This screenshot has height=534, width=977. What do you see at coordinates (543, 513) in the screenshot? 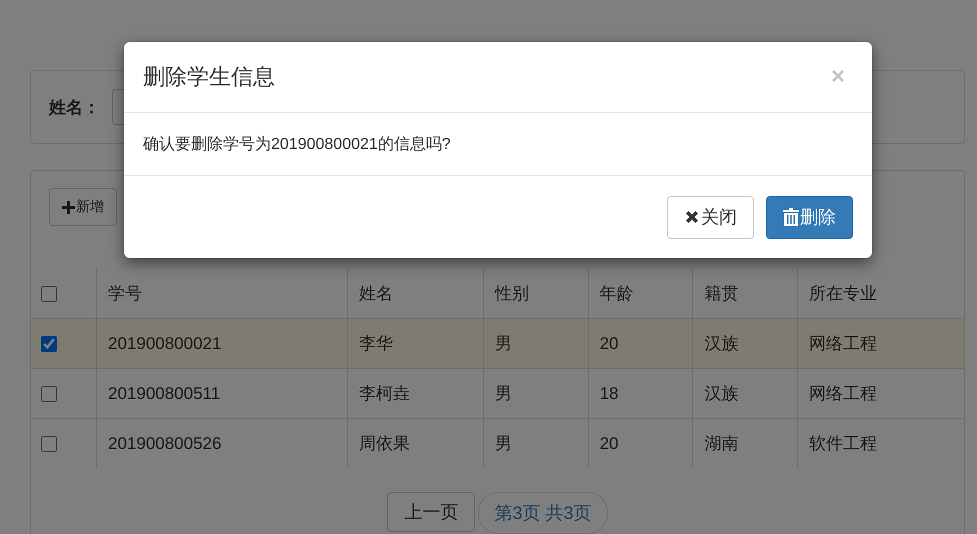
I see `page-info: 第3页 共3页` at bounding box center [543, 513].